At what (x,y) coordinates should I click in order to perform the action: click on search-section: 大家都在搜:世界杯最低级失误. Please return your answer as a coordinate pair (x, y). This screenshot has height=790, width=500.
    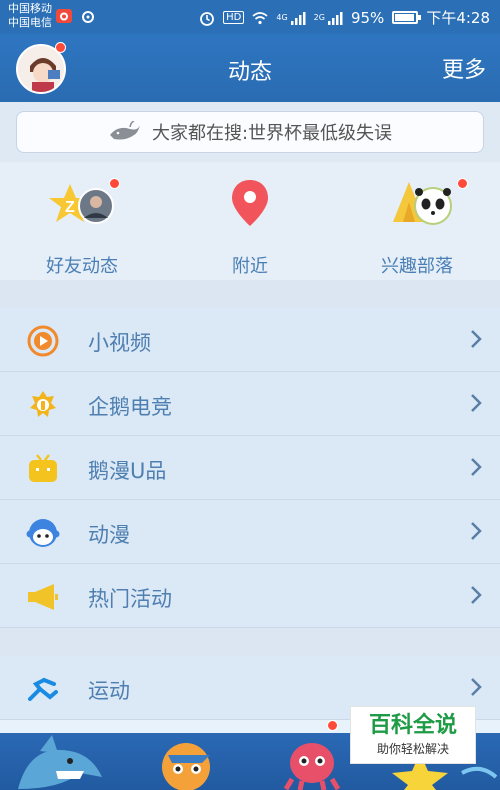
    Looking at the image, I should click on (250, 132).